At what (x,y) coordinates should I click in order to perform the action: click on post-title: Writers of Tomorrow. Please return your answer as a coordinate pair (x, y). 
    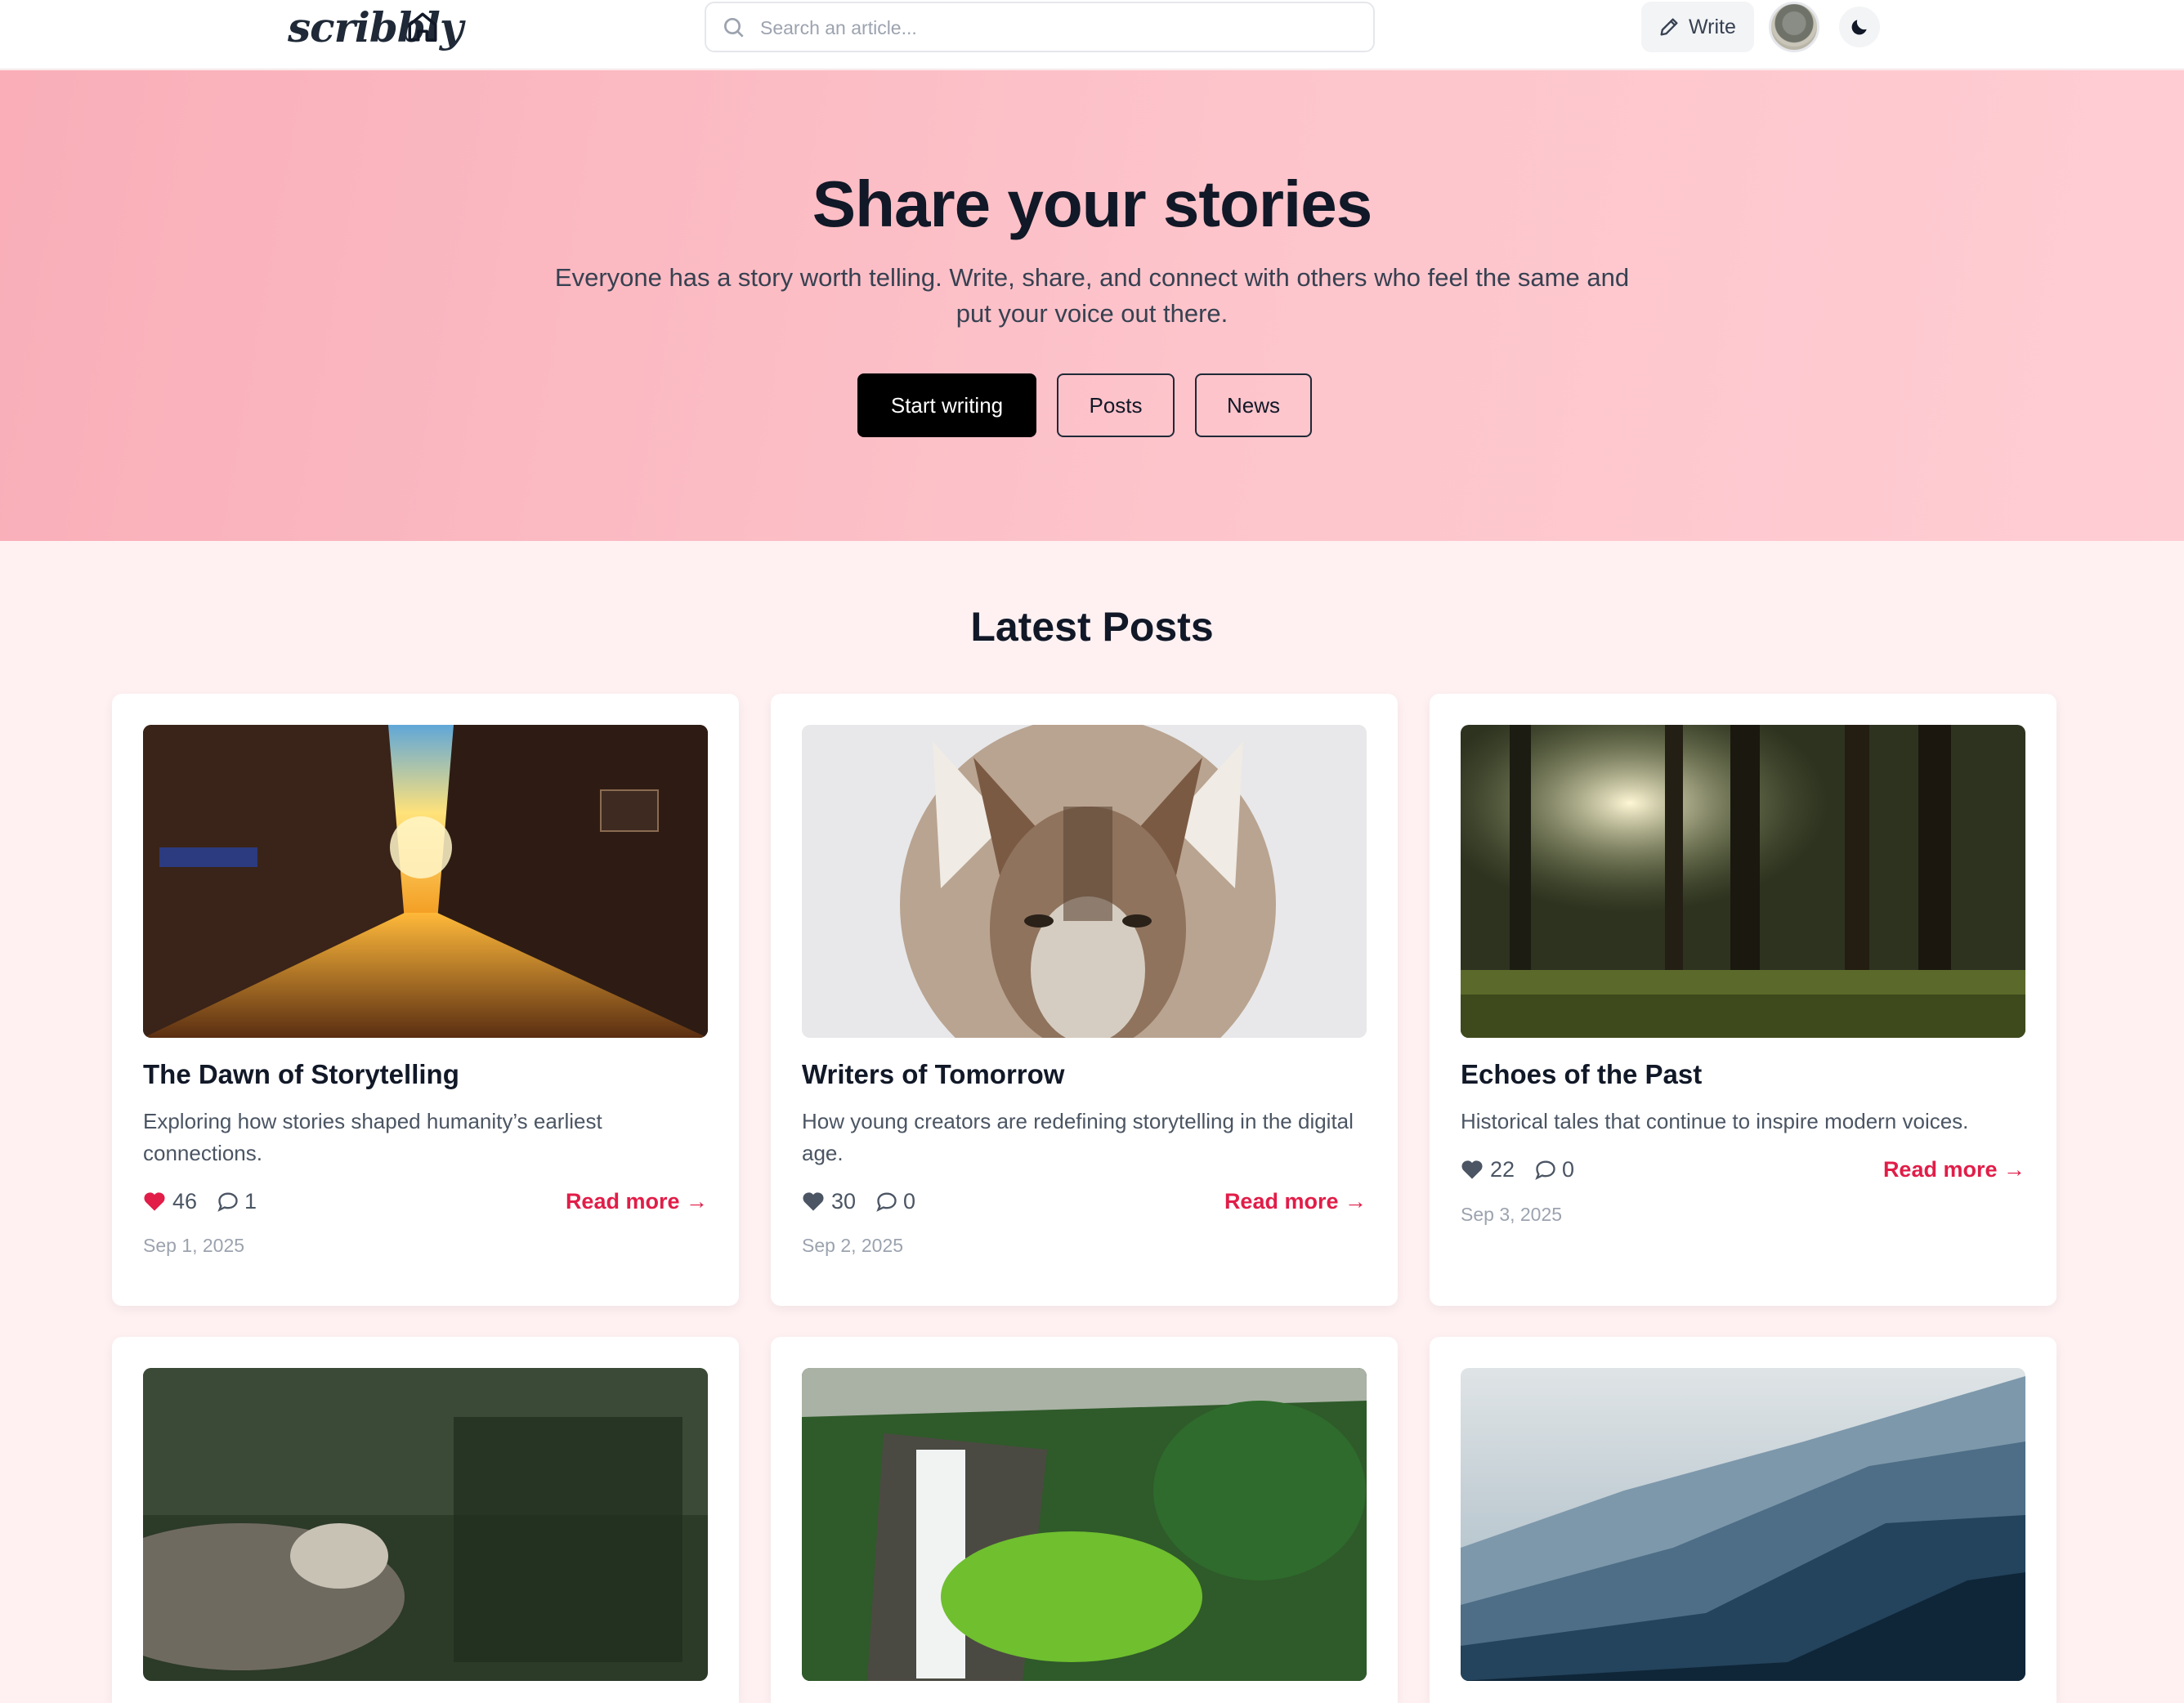
    Looking at the image, I should click on (933, 1074).